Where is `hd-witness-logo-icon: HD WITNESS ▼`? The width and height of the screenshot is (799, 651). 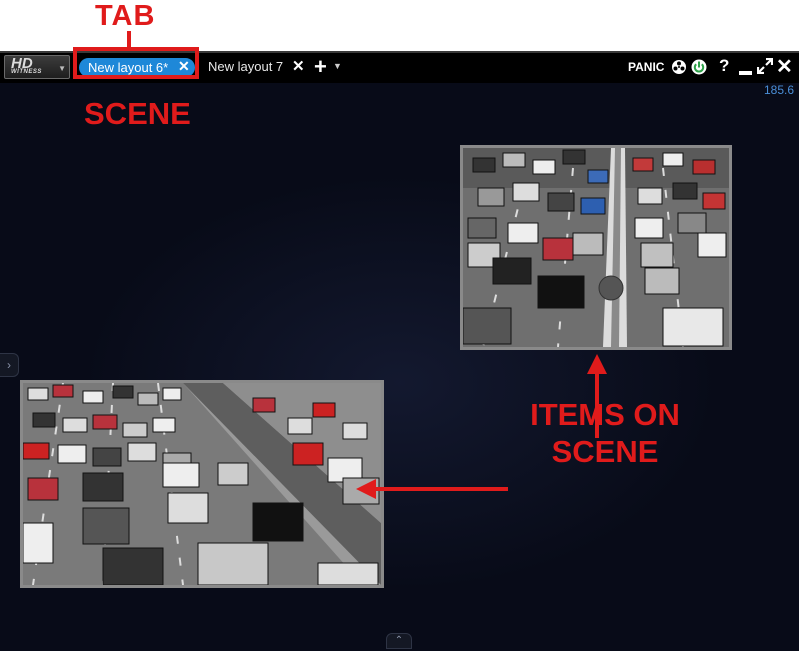 hd-witness-logo-icon: HD WITNESS ▼ is located at coordinates (37, 67).